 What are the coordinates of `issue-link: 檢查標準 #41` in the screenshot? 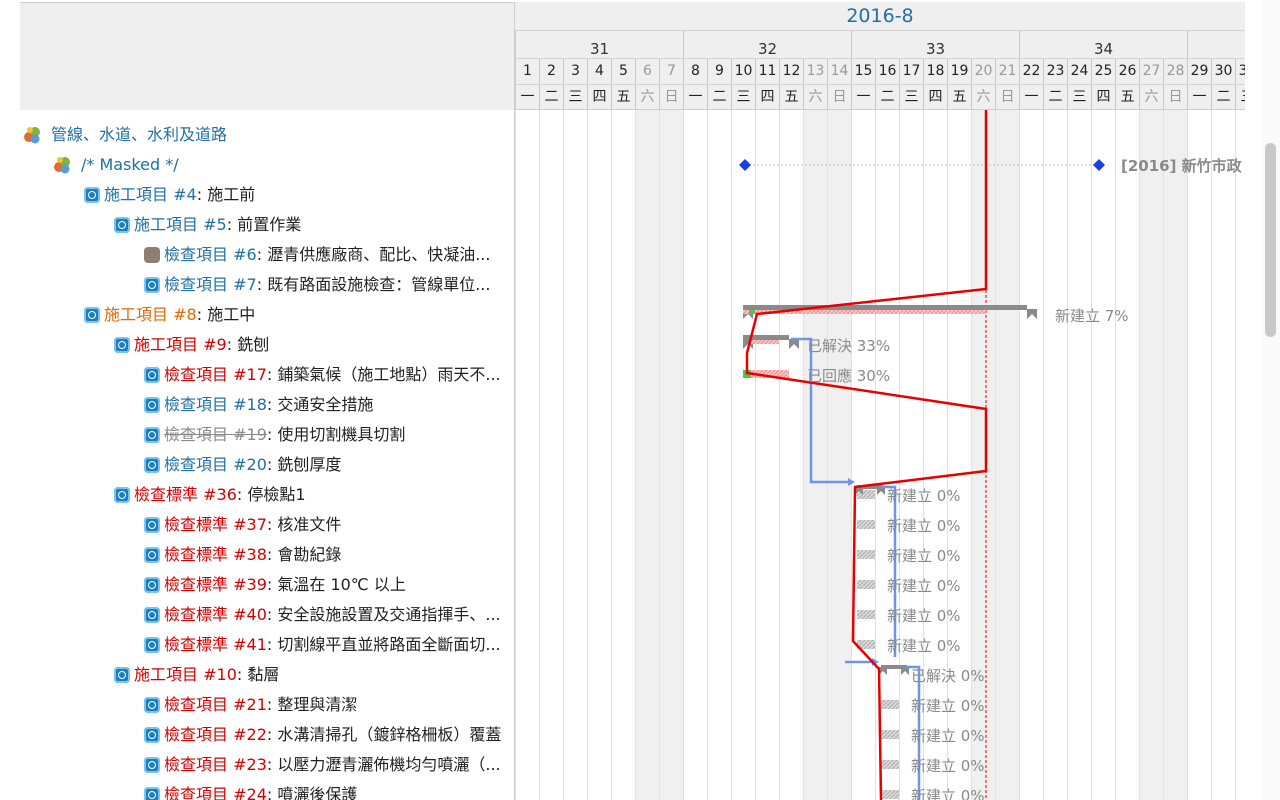 It's located at (215, 644).